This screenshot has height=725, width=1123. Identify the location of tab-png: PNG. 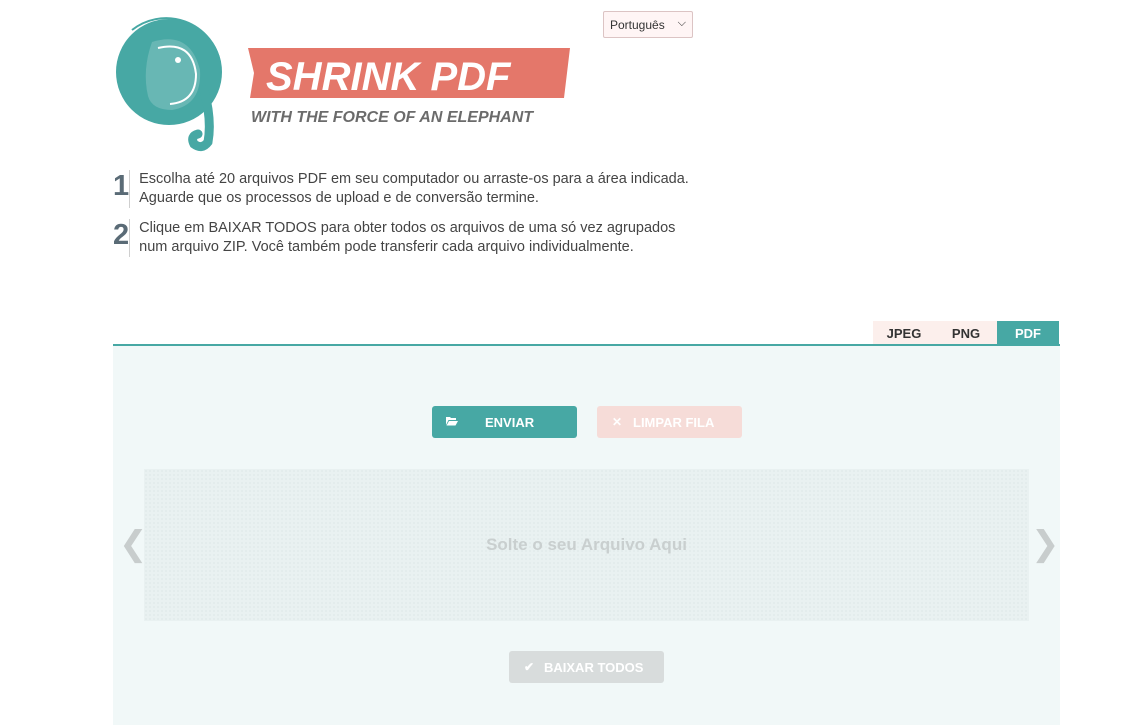
(966, 333).